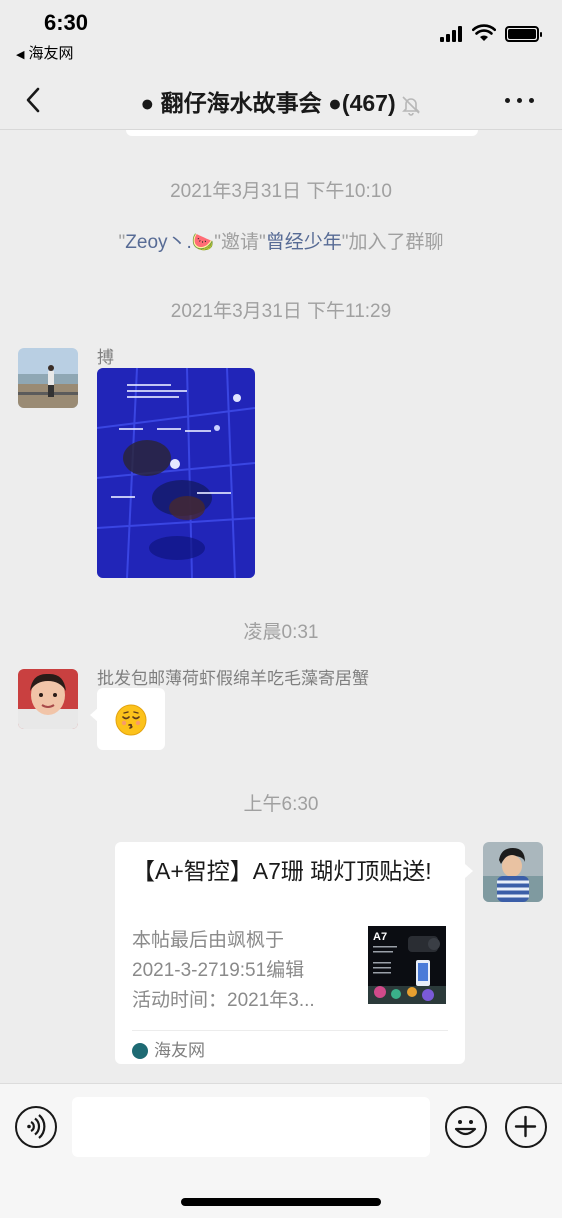 The image size is (562, 1218). Describe the element at coordinates (466, 1127) in the screenshot. I see `emoji-icon` at that location.